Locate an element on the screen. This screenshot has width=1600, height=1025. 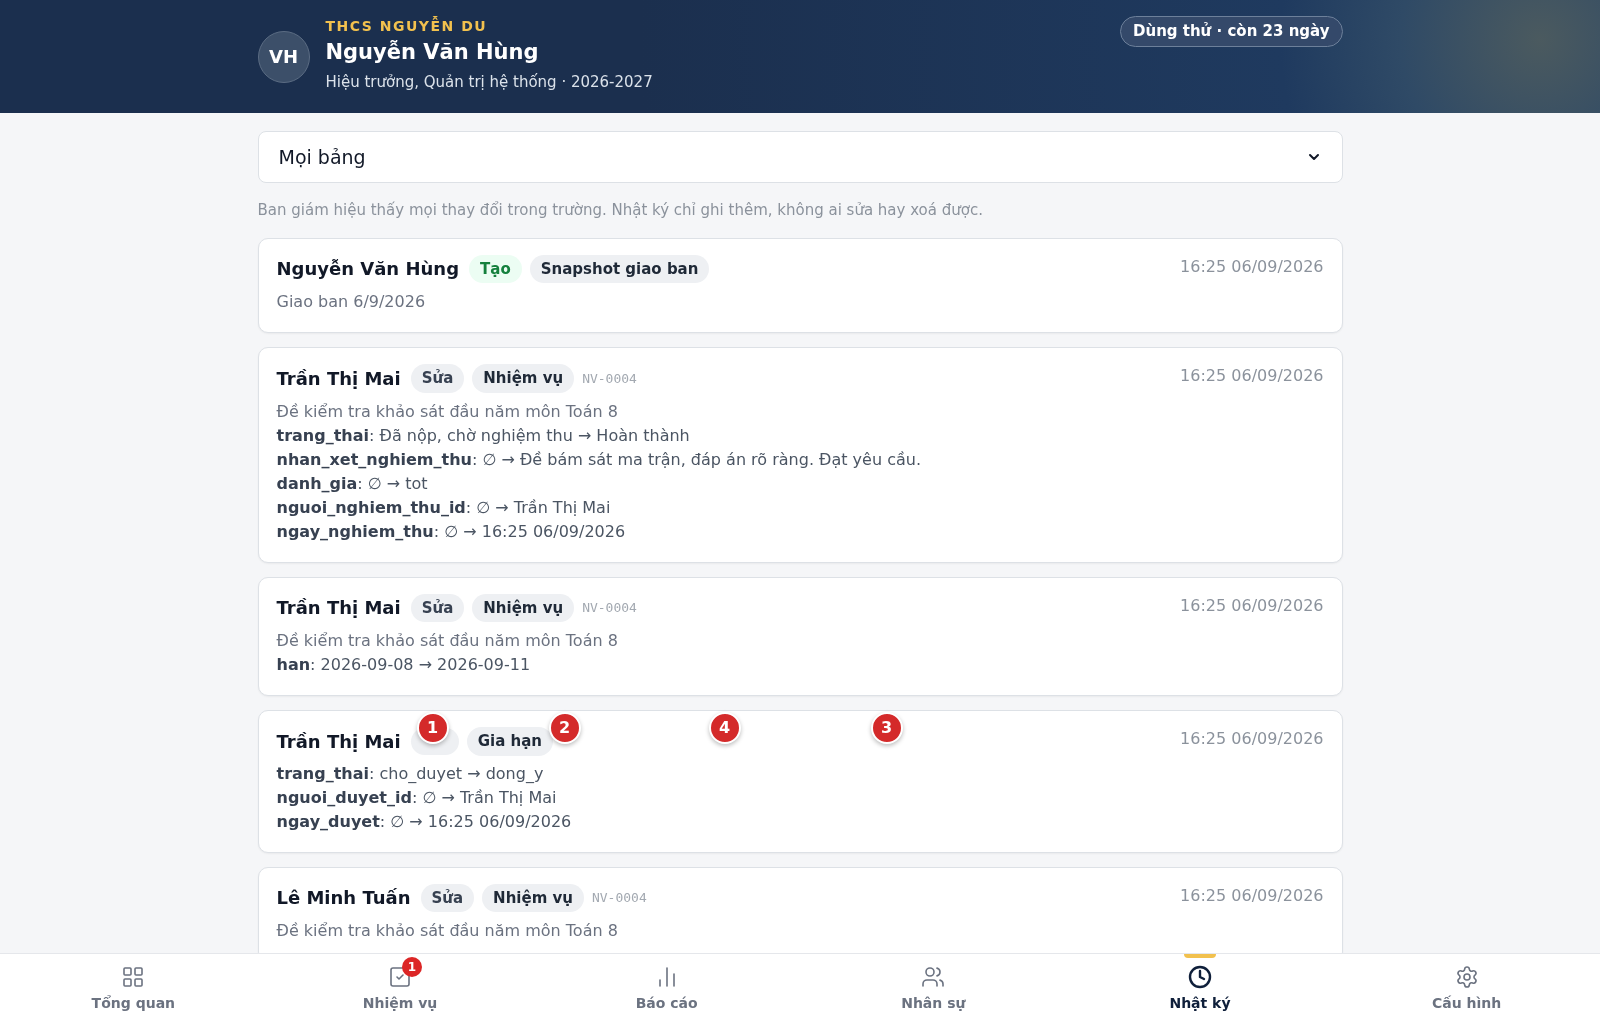
user-name: Lê Minh Tuấn is located at coordinates (343, 898).